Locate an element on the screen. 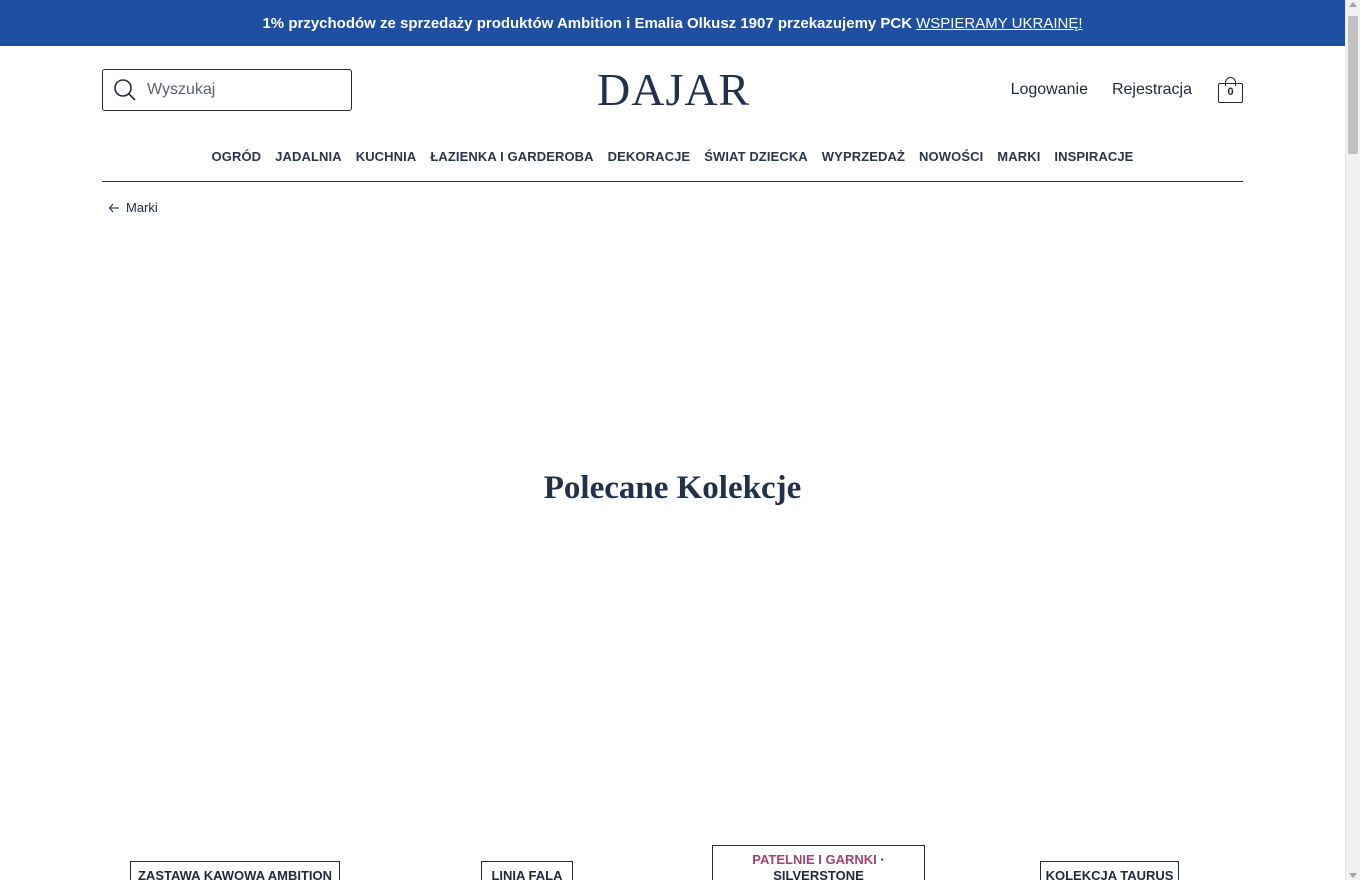 The width and height of the screenshot is (1360, 880). nav-item-ogrod: OGRÓD is located at coordinates (237, 156).